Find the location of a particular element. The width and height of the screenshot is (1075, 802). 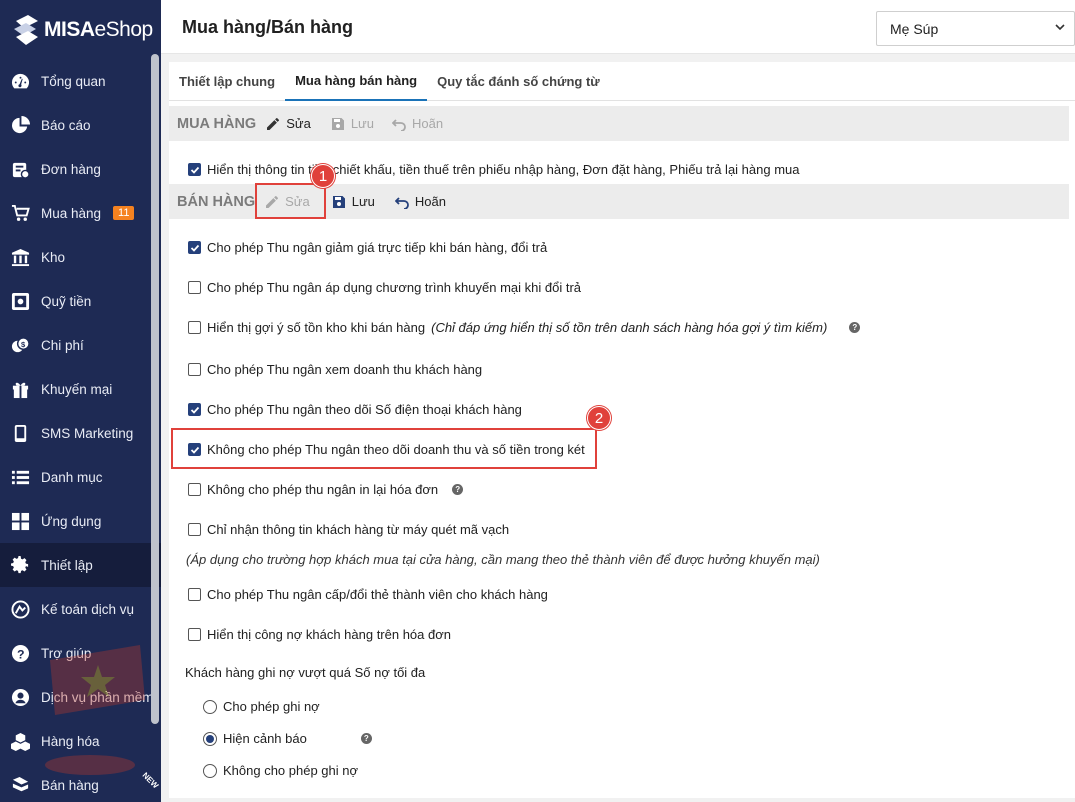

sidebar-item-expenses: $ Chi phí is located at coordinates (80, 345).